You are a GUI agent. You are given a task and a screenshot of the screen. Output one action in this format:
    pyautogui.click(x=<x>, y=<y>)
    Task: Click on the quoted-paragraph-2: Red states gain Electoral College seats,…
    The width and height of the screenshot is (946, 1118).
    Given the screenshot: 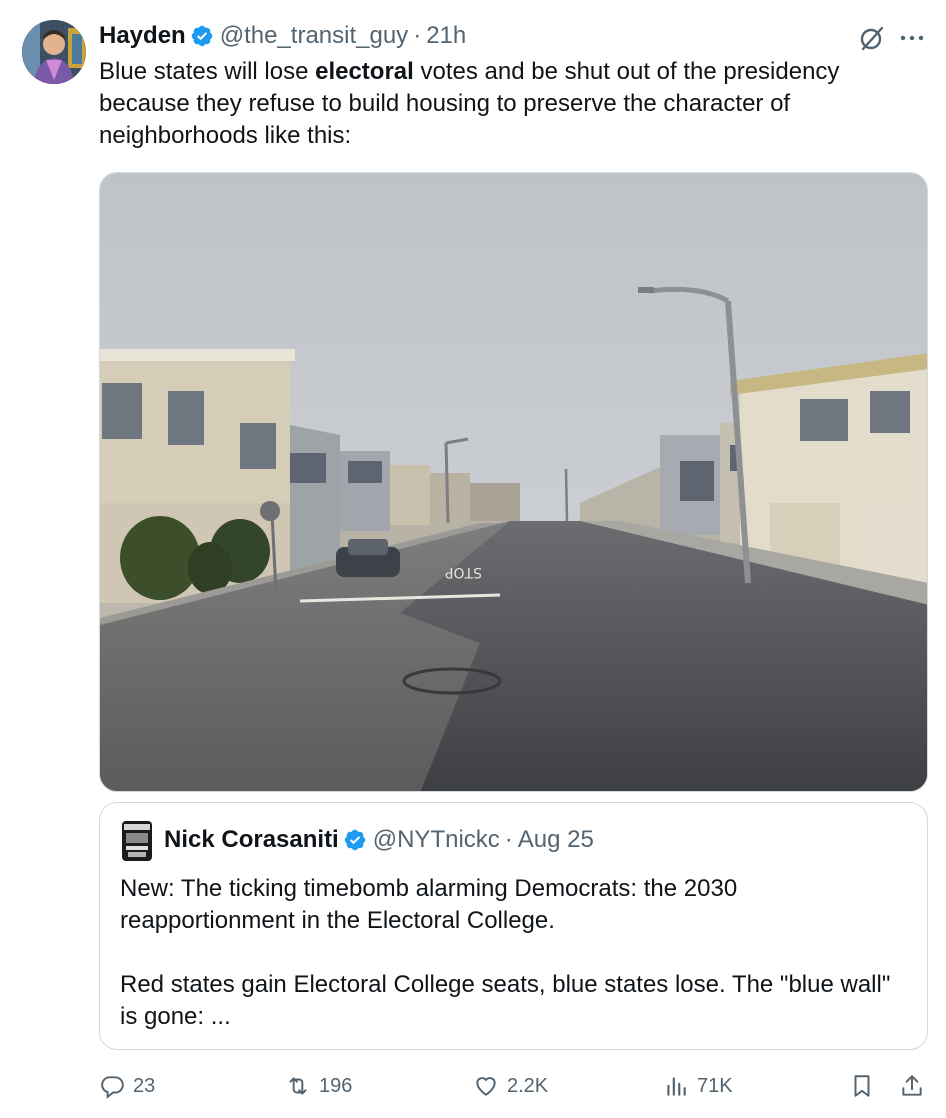 What is the action you would take?
    pyautogui.click(x=505, y=1000)
    